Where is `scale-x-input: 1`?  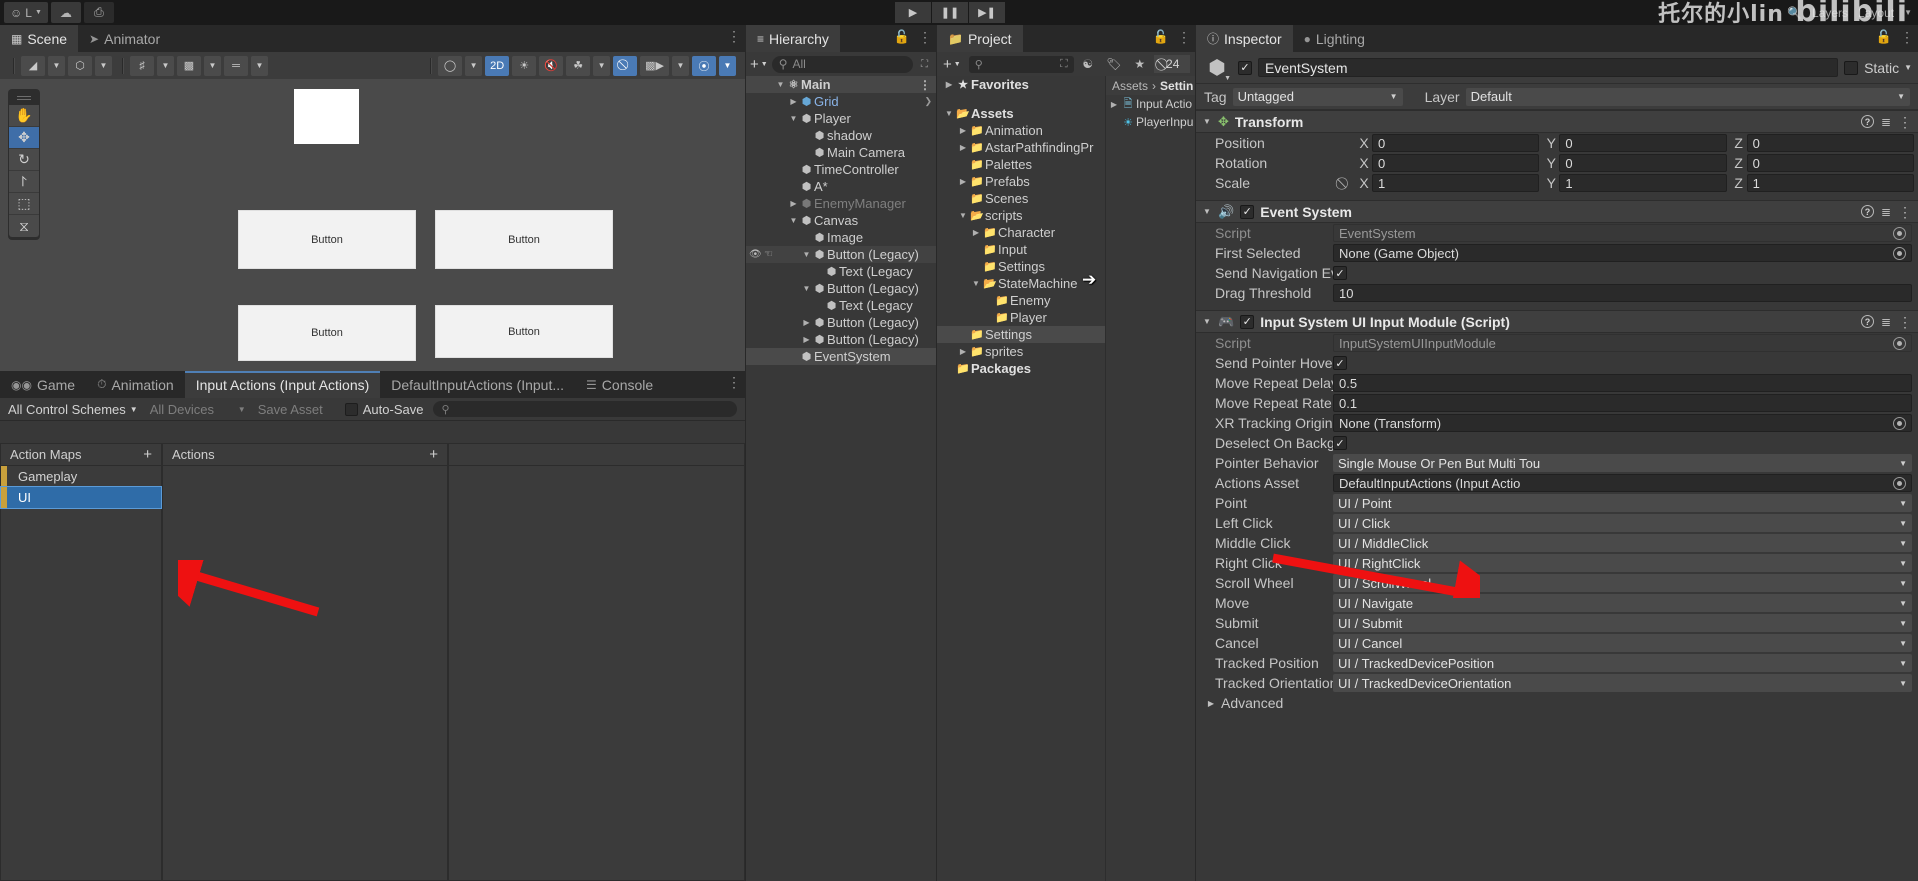
scale-x-input: 1 is located at coordinates (1456, 183).